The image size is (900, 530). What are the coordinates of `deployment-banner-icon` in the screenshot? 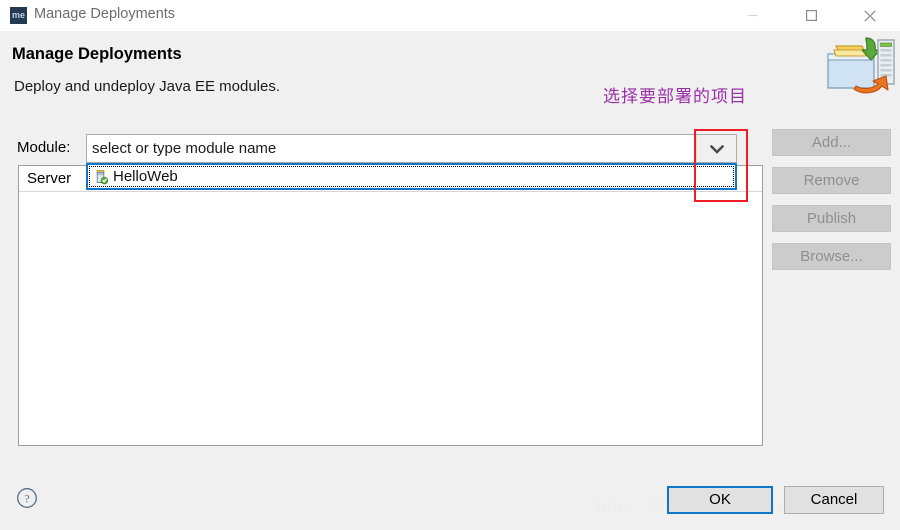 It's located at (860, 66).